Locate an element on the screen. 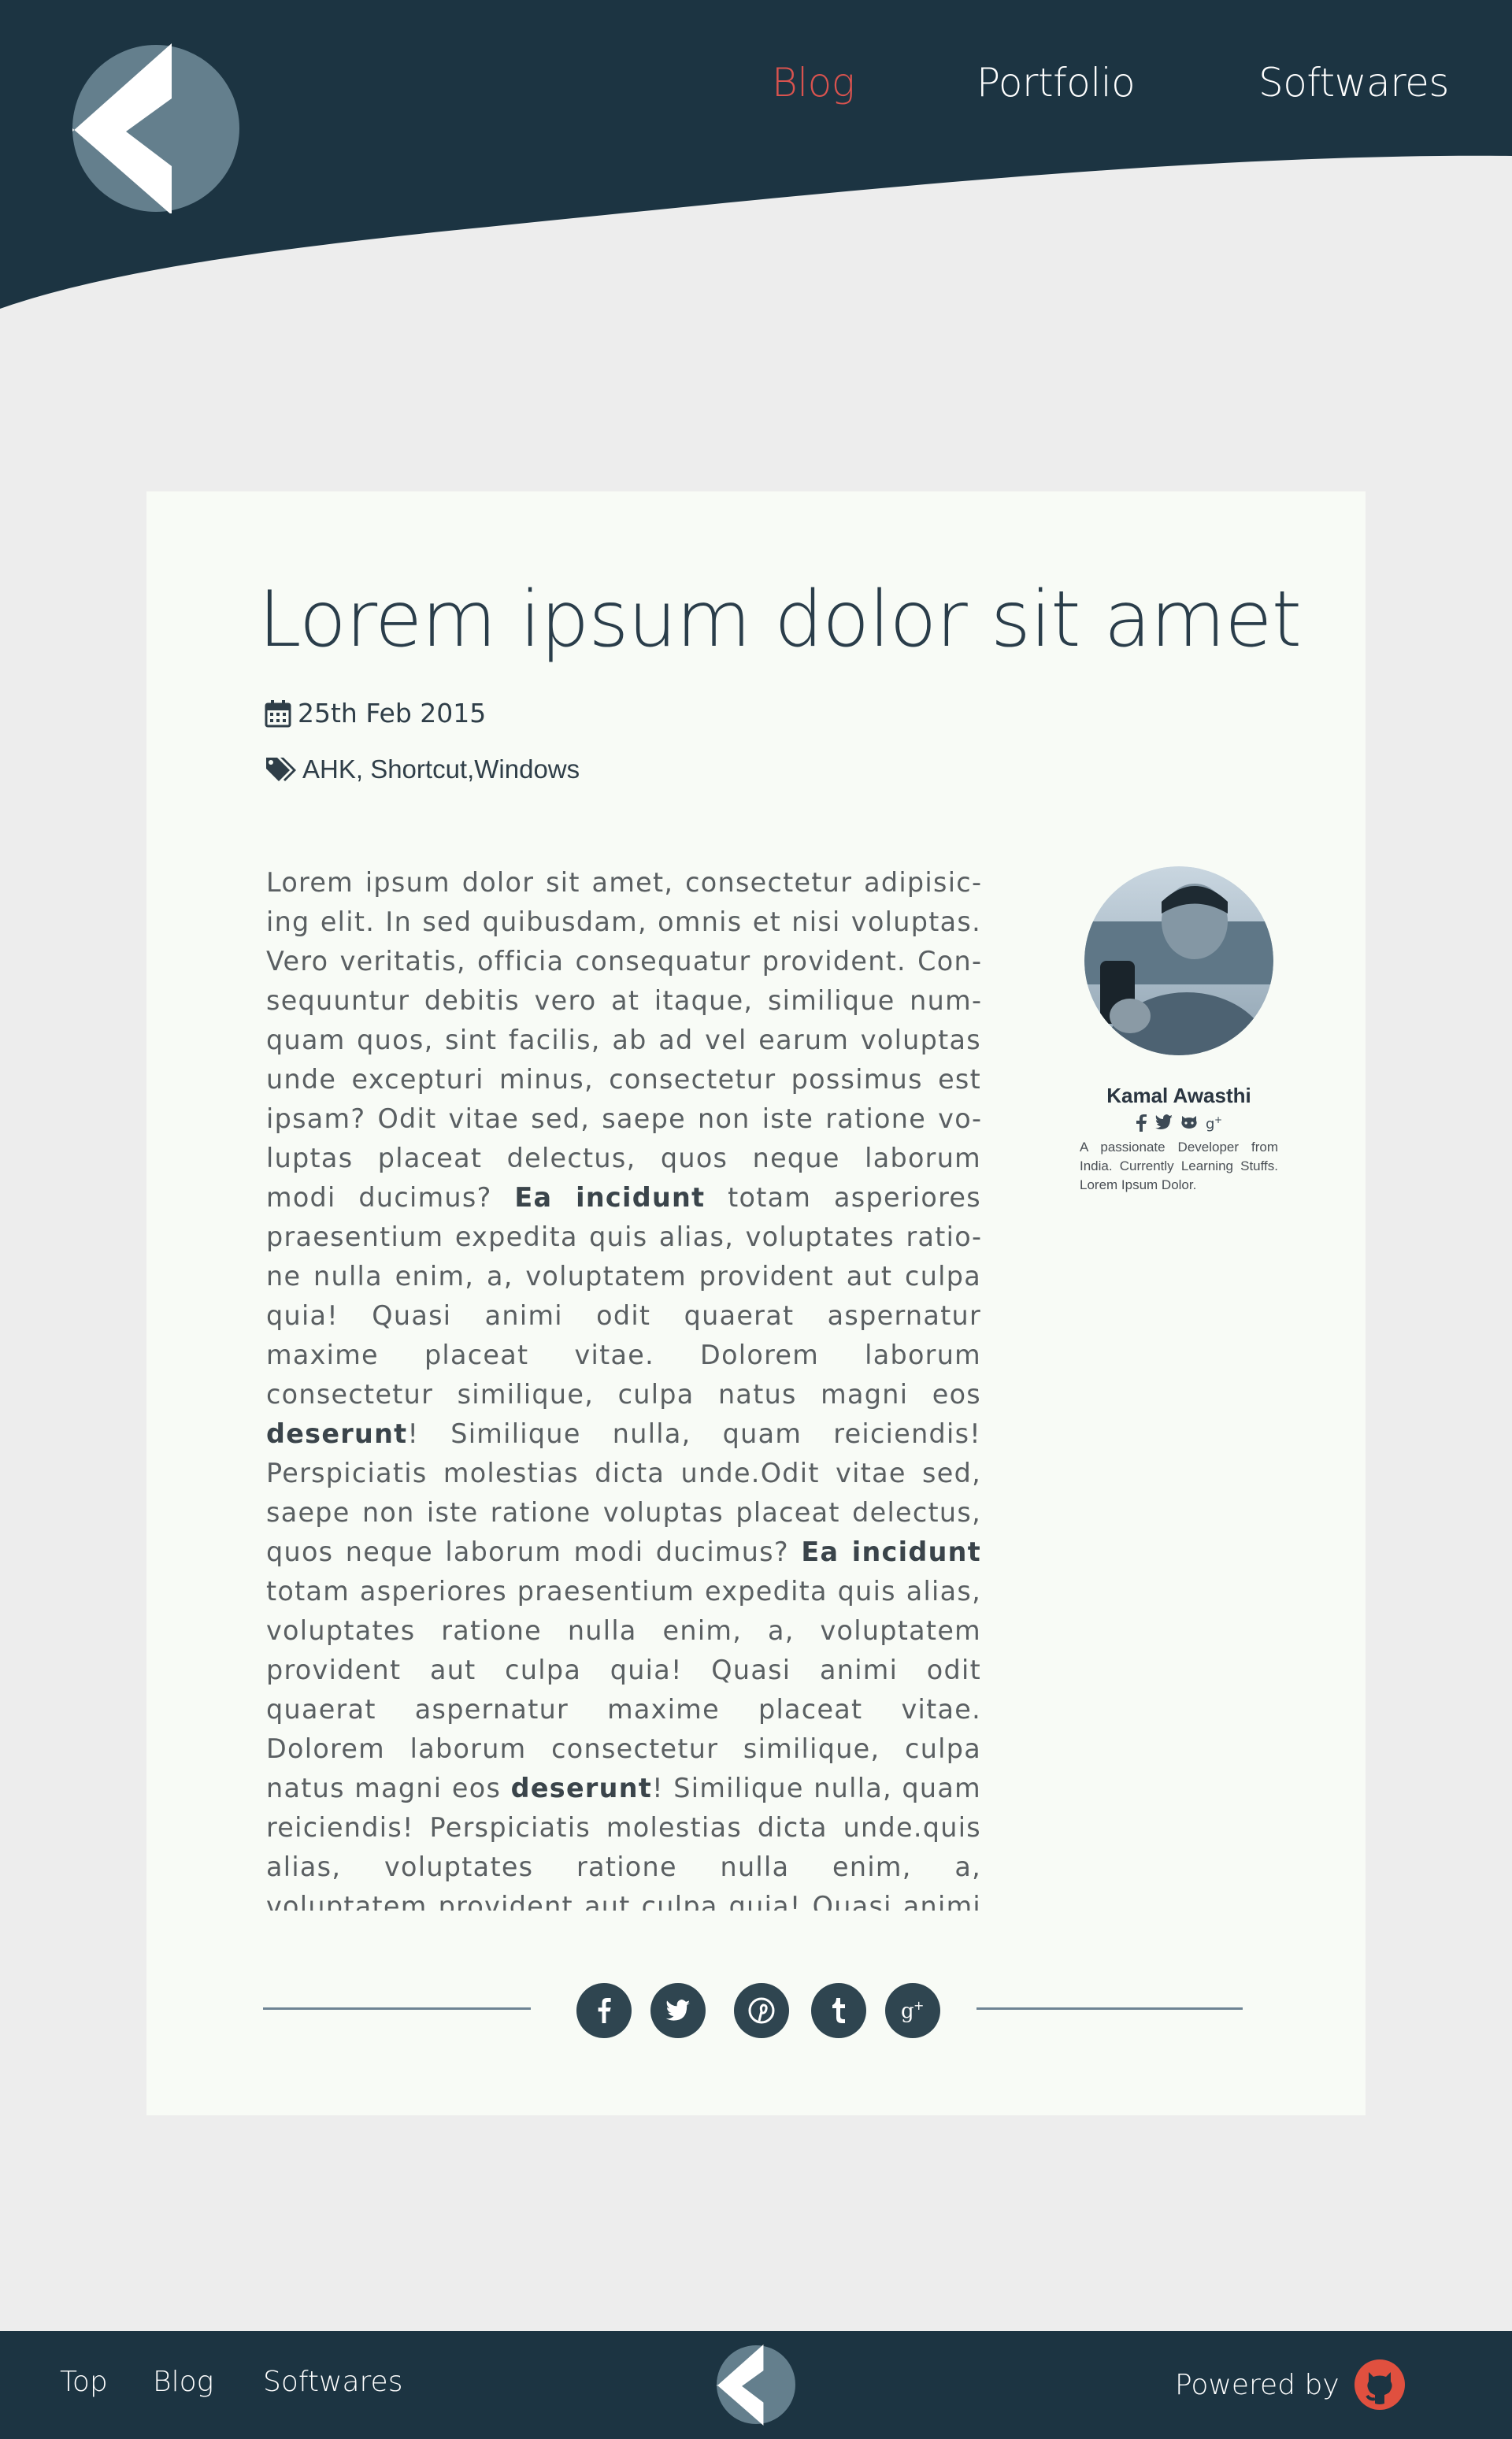  share-divider-left is located at coordinates (397, 2008).